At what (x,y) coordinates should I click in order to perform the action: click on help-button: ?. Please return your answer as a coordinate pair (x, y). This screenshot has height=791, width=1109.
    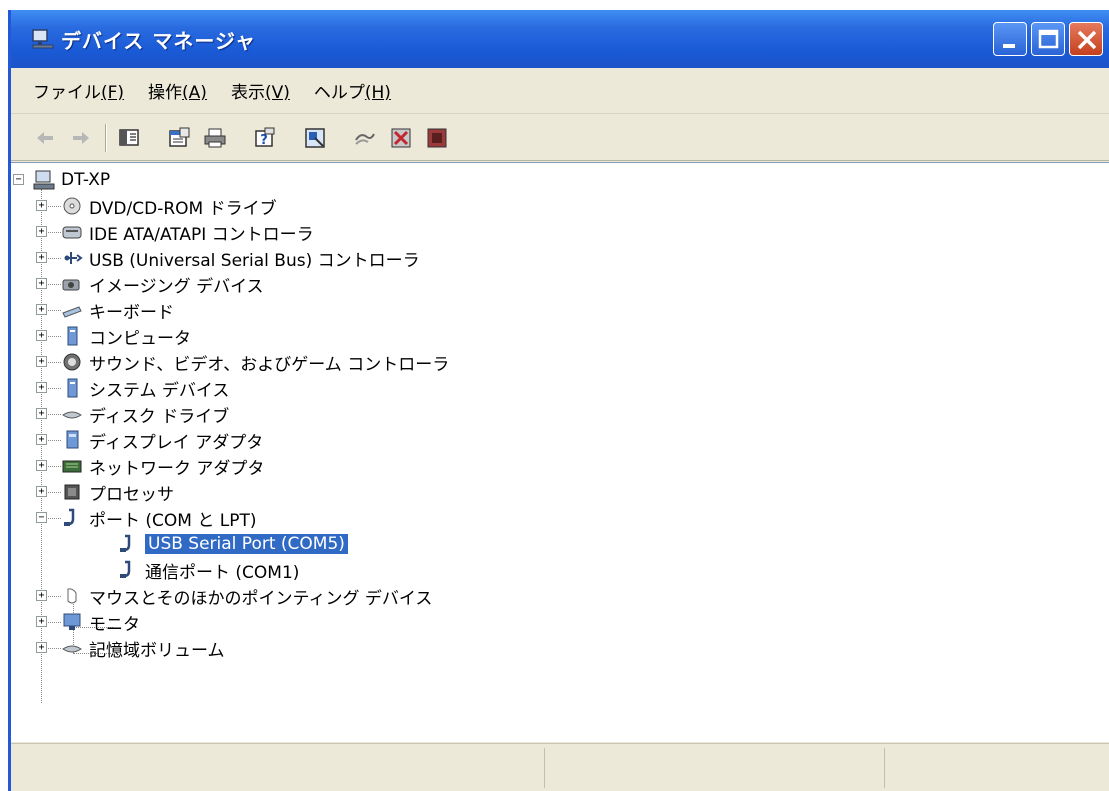
    Looking at the image, I should click on (265, 138).